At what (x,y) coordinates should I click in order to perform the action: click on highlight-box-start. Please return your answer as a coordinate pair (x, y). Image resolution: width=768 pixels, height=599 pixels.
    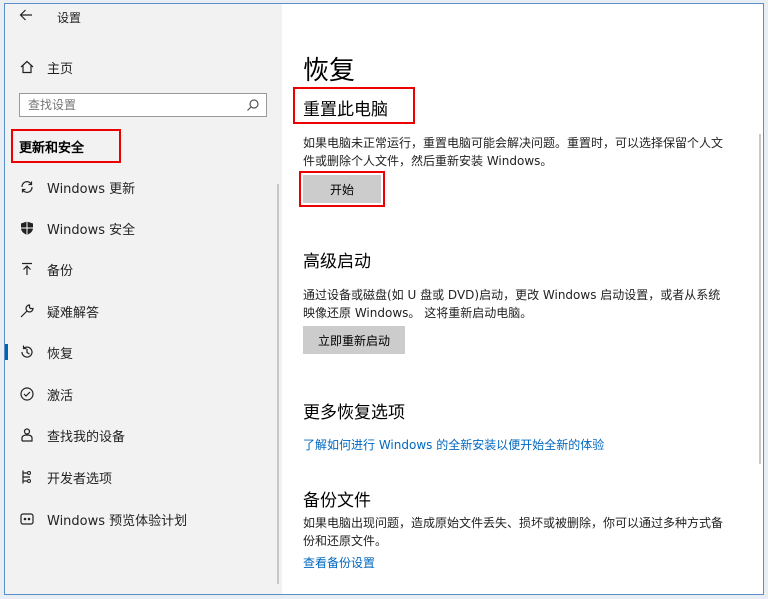
    Looking at the image, I should click on (342, 189).